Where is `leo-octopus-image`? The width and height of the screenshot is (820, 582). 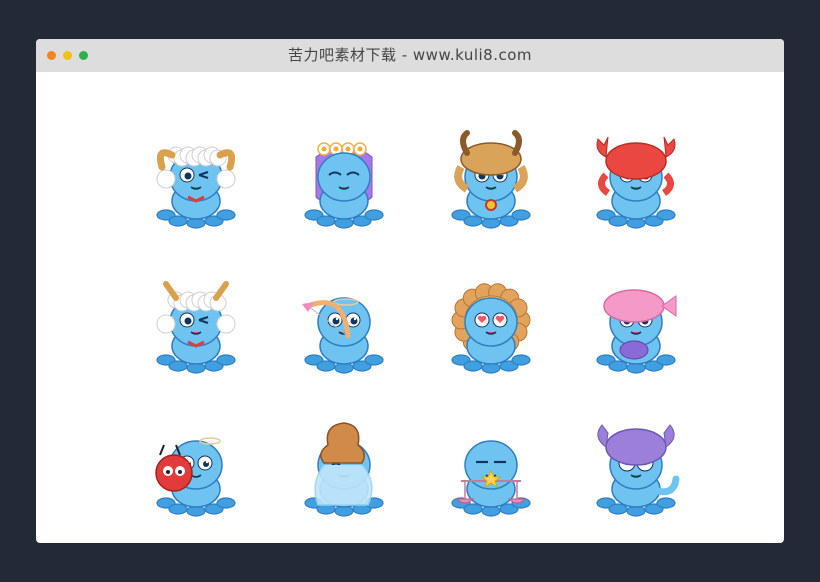
leo-octopus-image is located at coordinates (491, 328).